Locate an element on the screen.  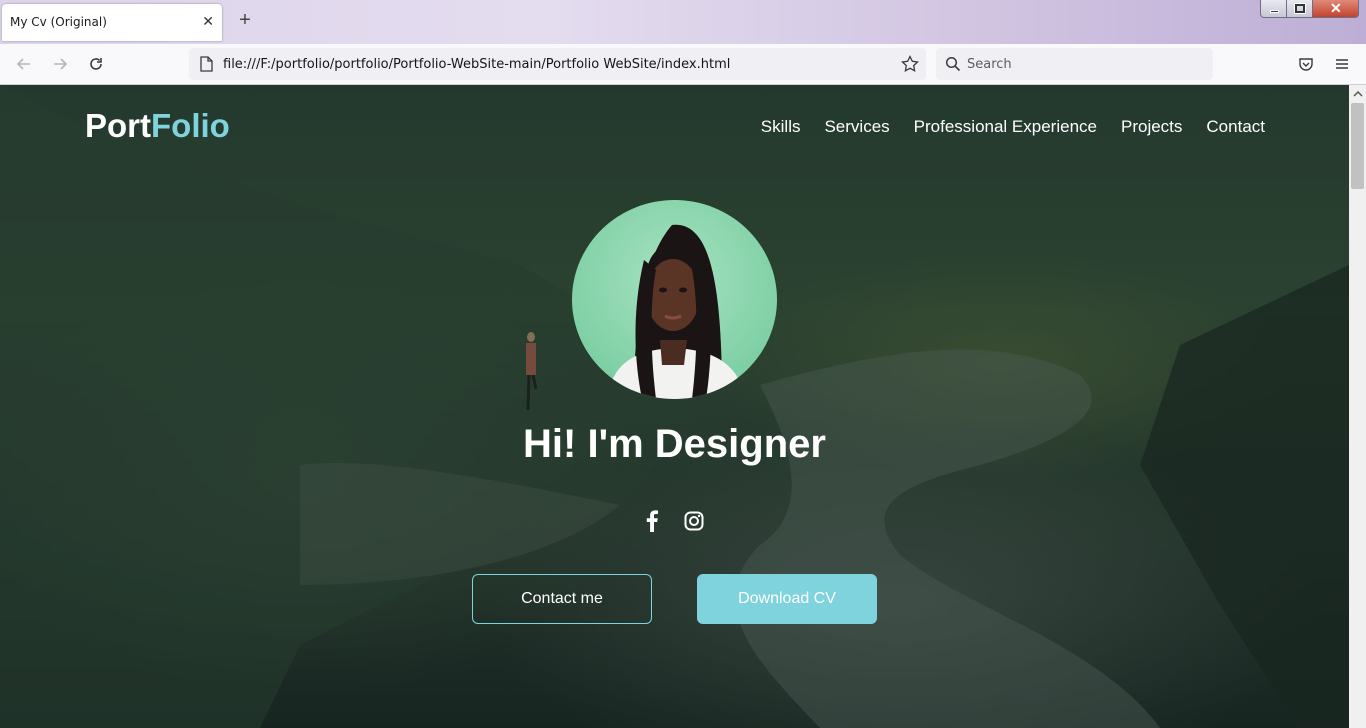
nav-contact: Contact is located at coordinates (1235, 127).